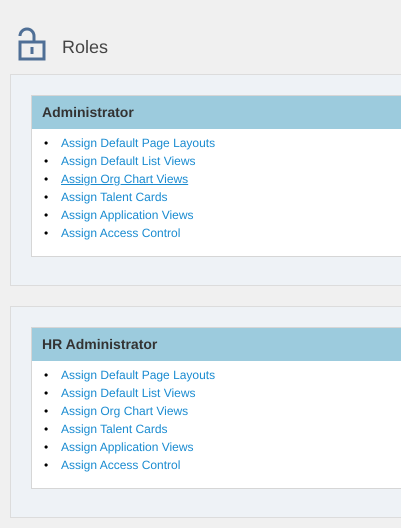 This screenshot has width=401, height=528. What do you see at coordinates (216, 344) in the screenshot?
I see `role-name: HR Administrator` at bounding box center [216, 344].